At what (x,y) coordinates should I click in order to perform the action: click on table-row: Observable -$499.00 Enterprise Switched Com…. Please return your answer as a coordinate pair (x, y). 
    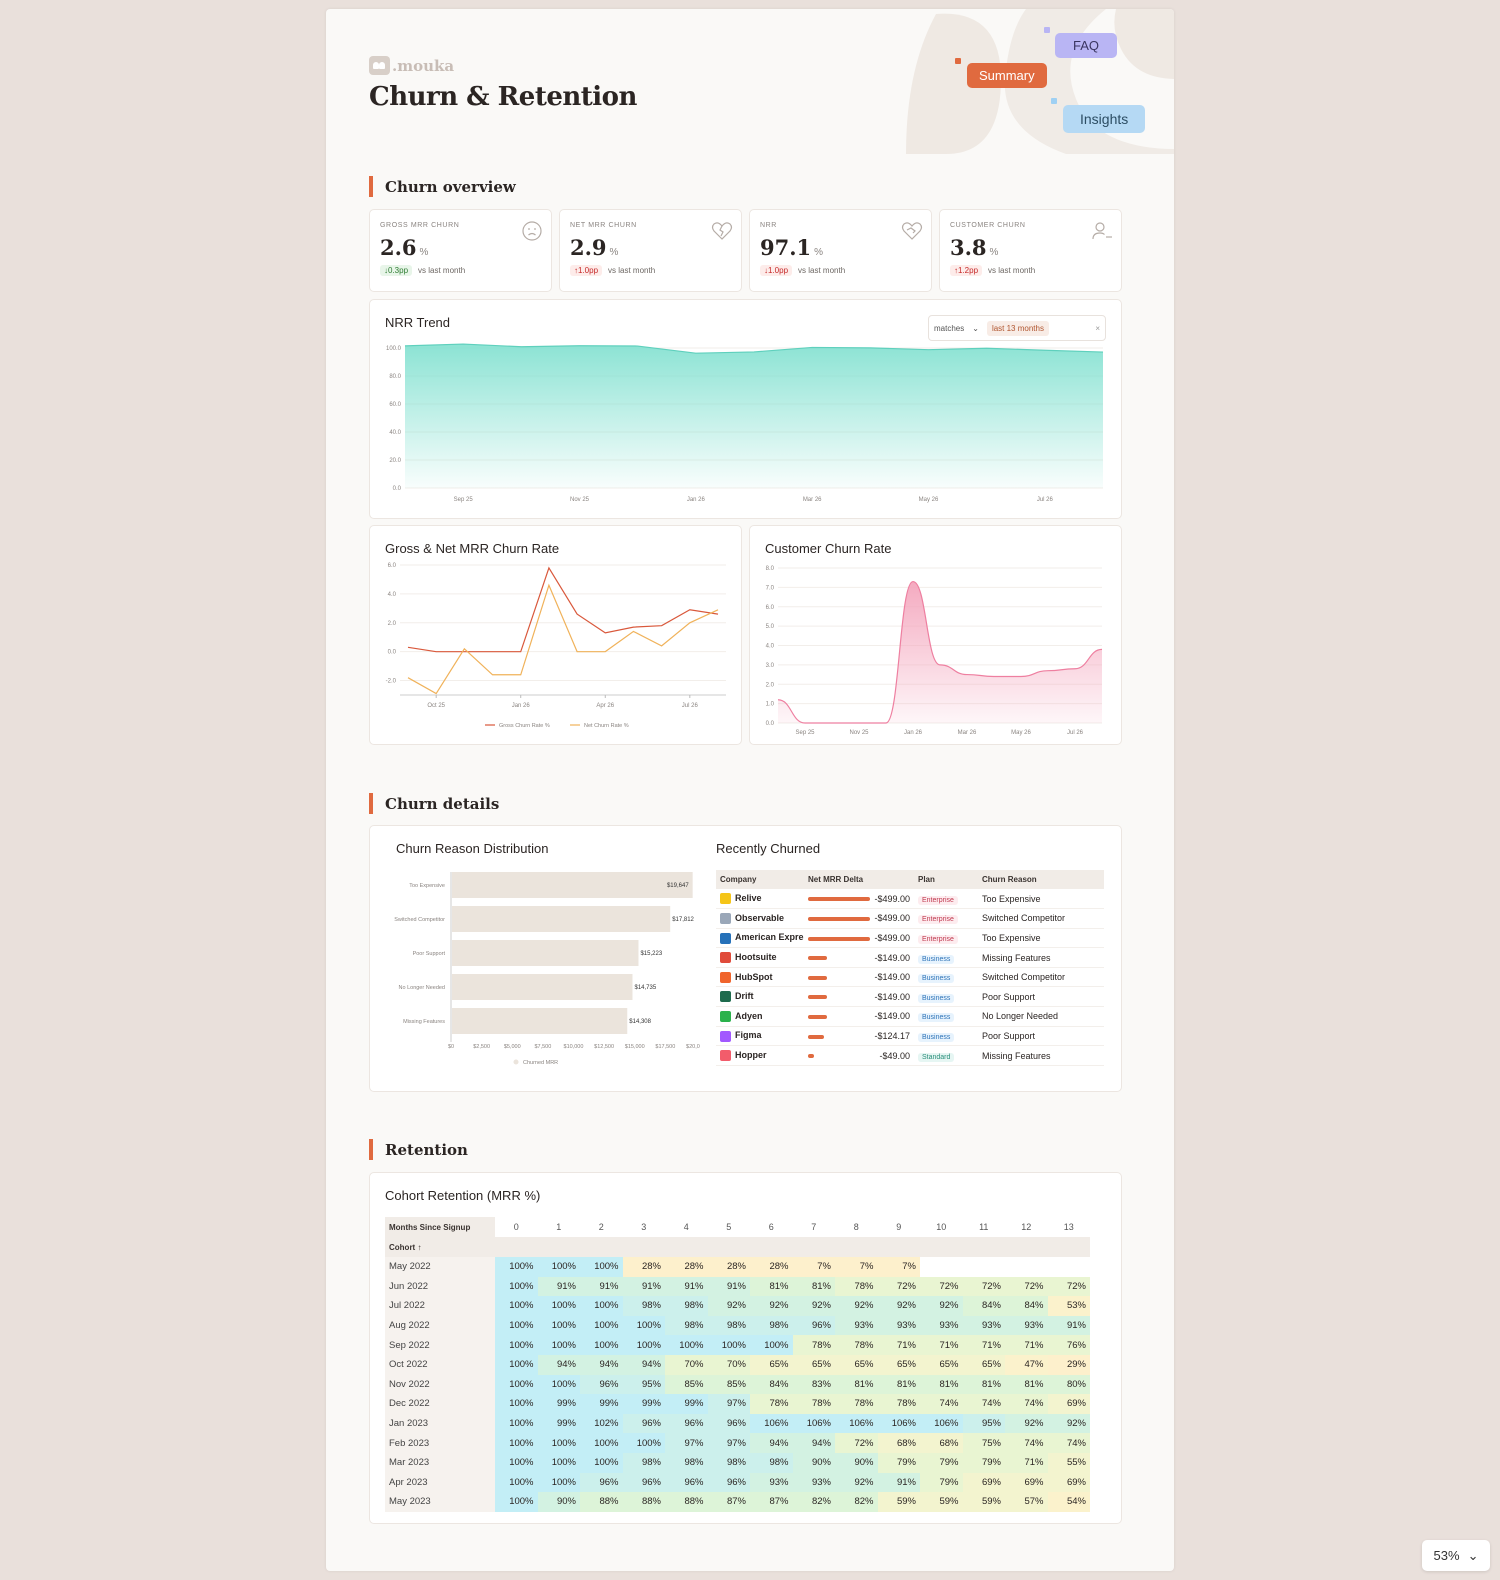
    Looking at the image, I should click on (910, 918).